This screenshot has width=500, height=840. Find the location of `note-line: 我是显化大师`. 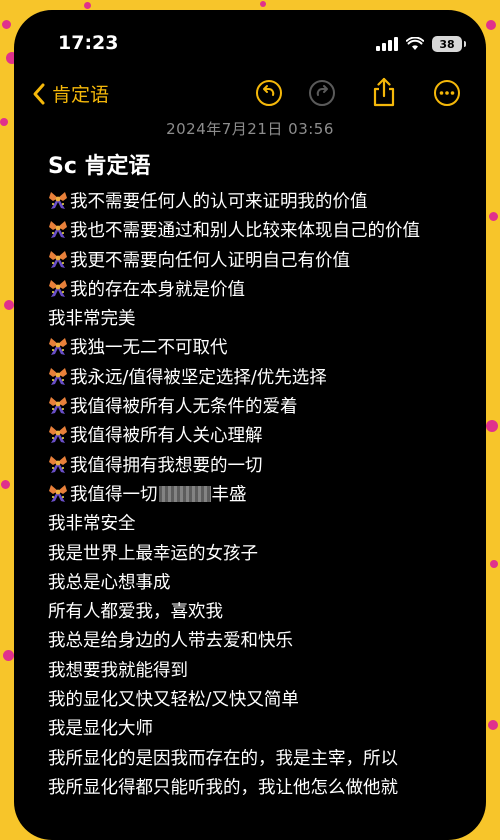

note-line: 我是显化大师 is located at coordinates (258, 729).